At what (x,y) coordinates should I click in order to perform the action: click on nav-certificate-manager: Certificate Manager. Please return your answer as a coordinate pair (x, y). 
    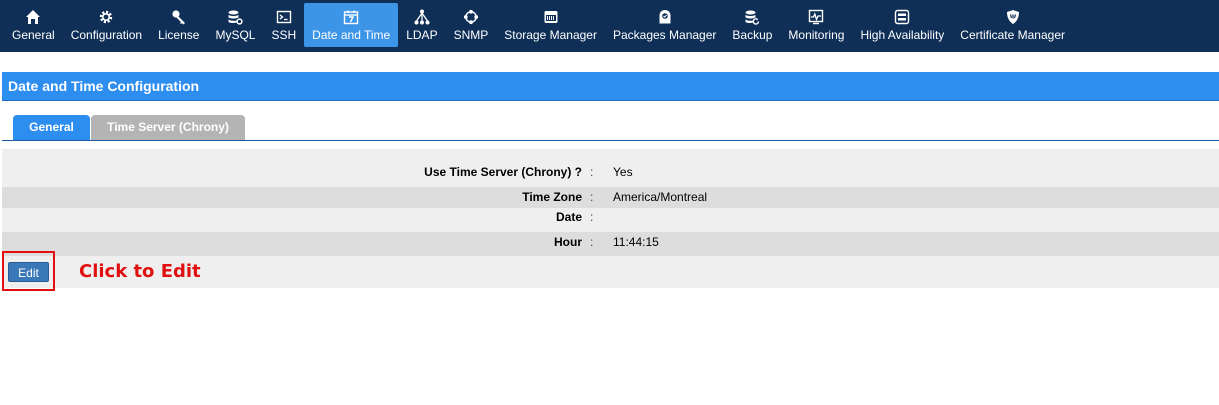
    Looking at the image, I should click on (1012, 25).